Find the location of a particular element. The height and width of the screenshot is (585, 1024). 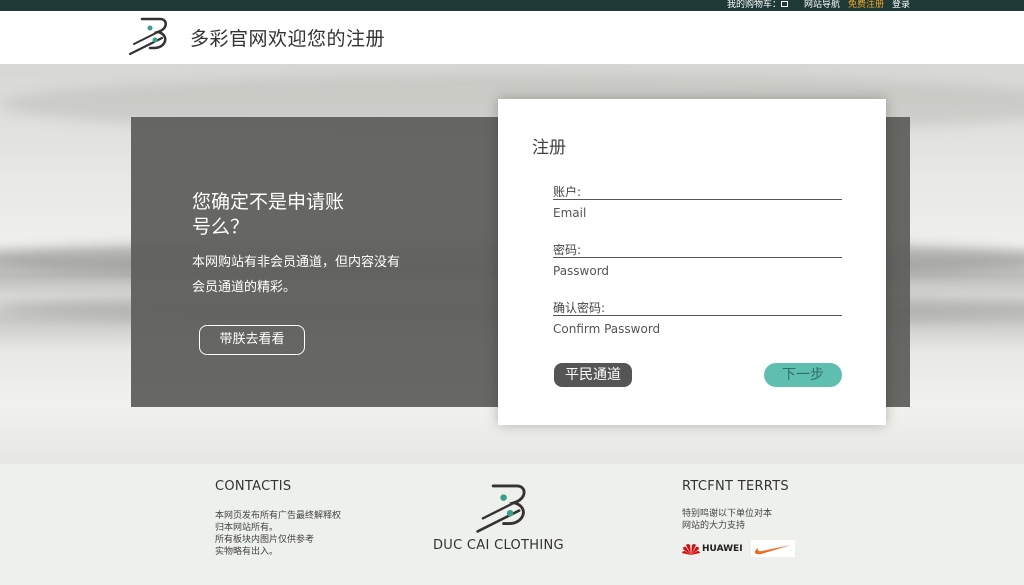

register-title: 注册 is located at coordinates (549, 148).